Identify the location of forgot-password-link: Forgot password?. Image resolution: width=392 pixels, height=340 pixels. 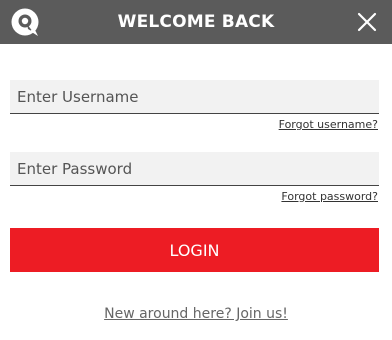
(329, 196).